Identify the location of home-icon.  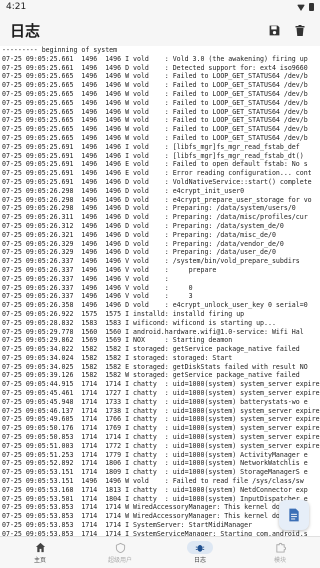
(40, 548).